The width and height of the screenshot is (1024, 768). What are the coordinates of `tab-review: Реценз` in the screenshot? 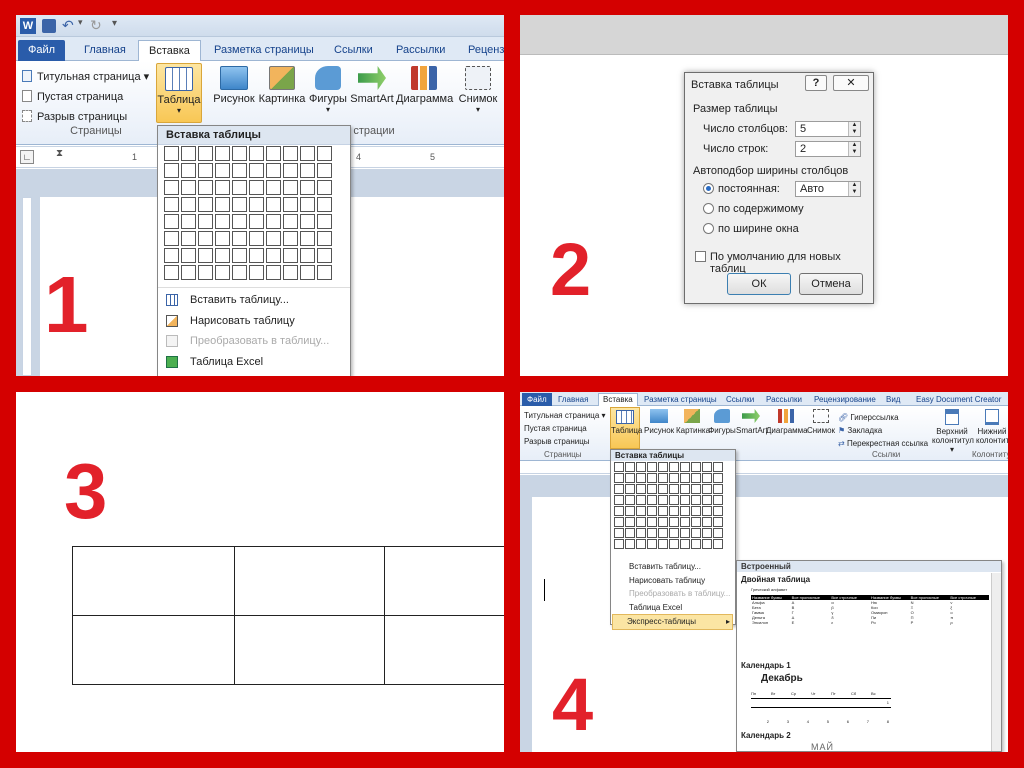 It's located at (481, 50).